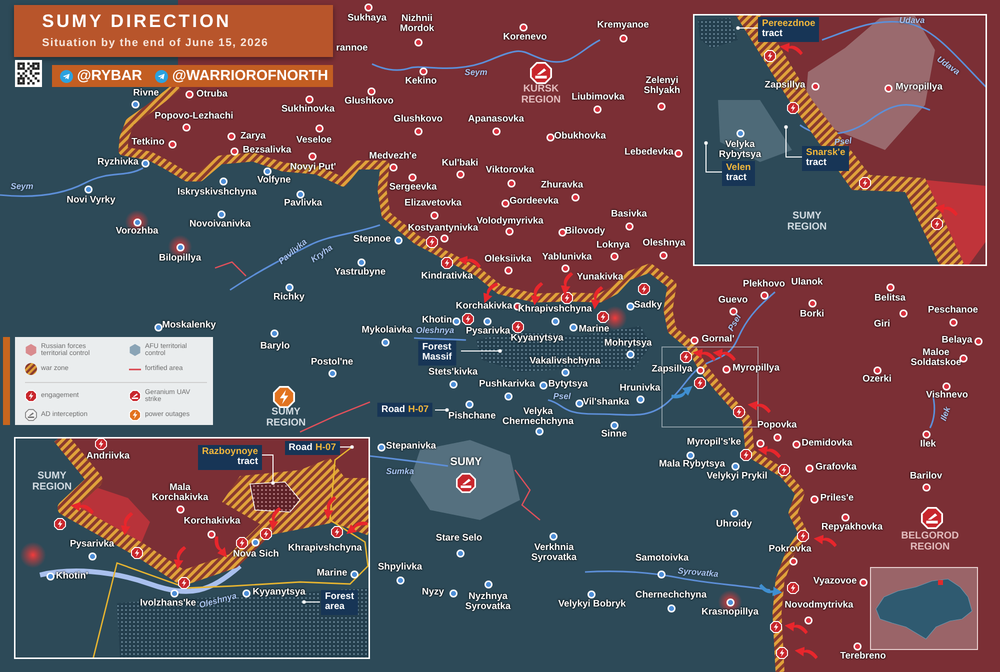 The image size is (1000, 672). Describe the element at coordinates (819, 606) in the screenshot. I see `place-label: Novodmytrivka` at that location.